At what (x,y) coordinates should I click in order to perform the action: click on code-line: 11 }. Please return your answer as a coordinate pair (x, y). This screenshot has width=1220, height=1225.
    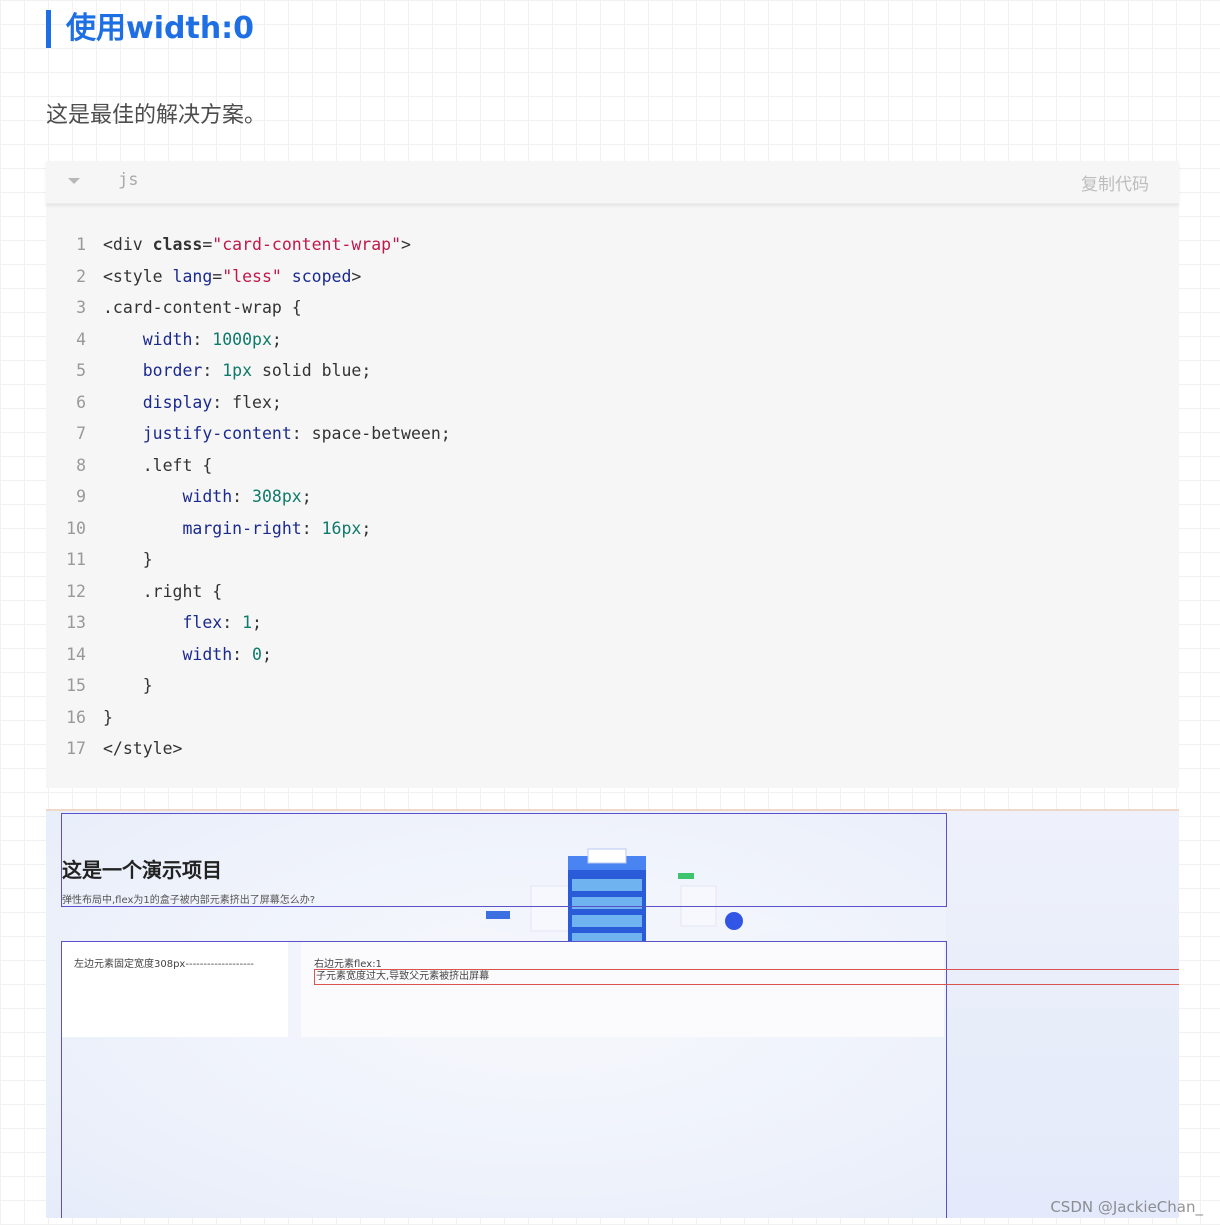
    Looking at the image, I should click on (612, 560).